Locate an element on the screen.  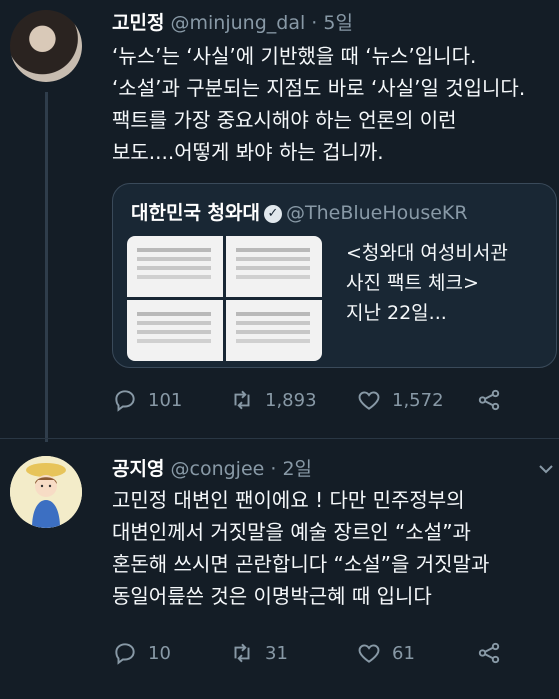
tweet-text-line: ‘소설’과 구분되는 지점도 바로 ‘사실’일 것입니다. is located at coordinates (319, 88).